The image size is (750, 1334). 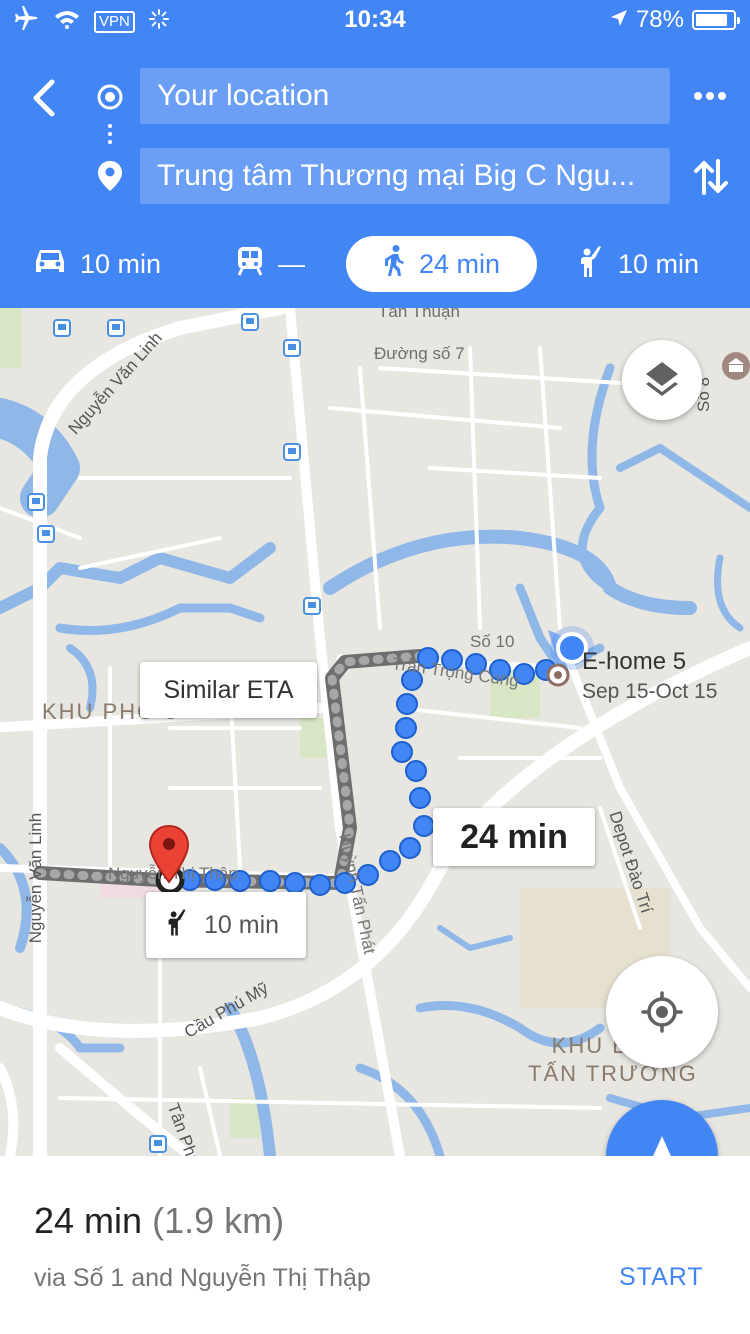 I want to click on route-connector-icon, so click(x=110, y=134).